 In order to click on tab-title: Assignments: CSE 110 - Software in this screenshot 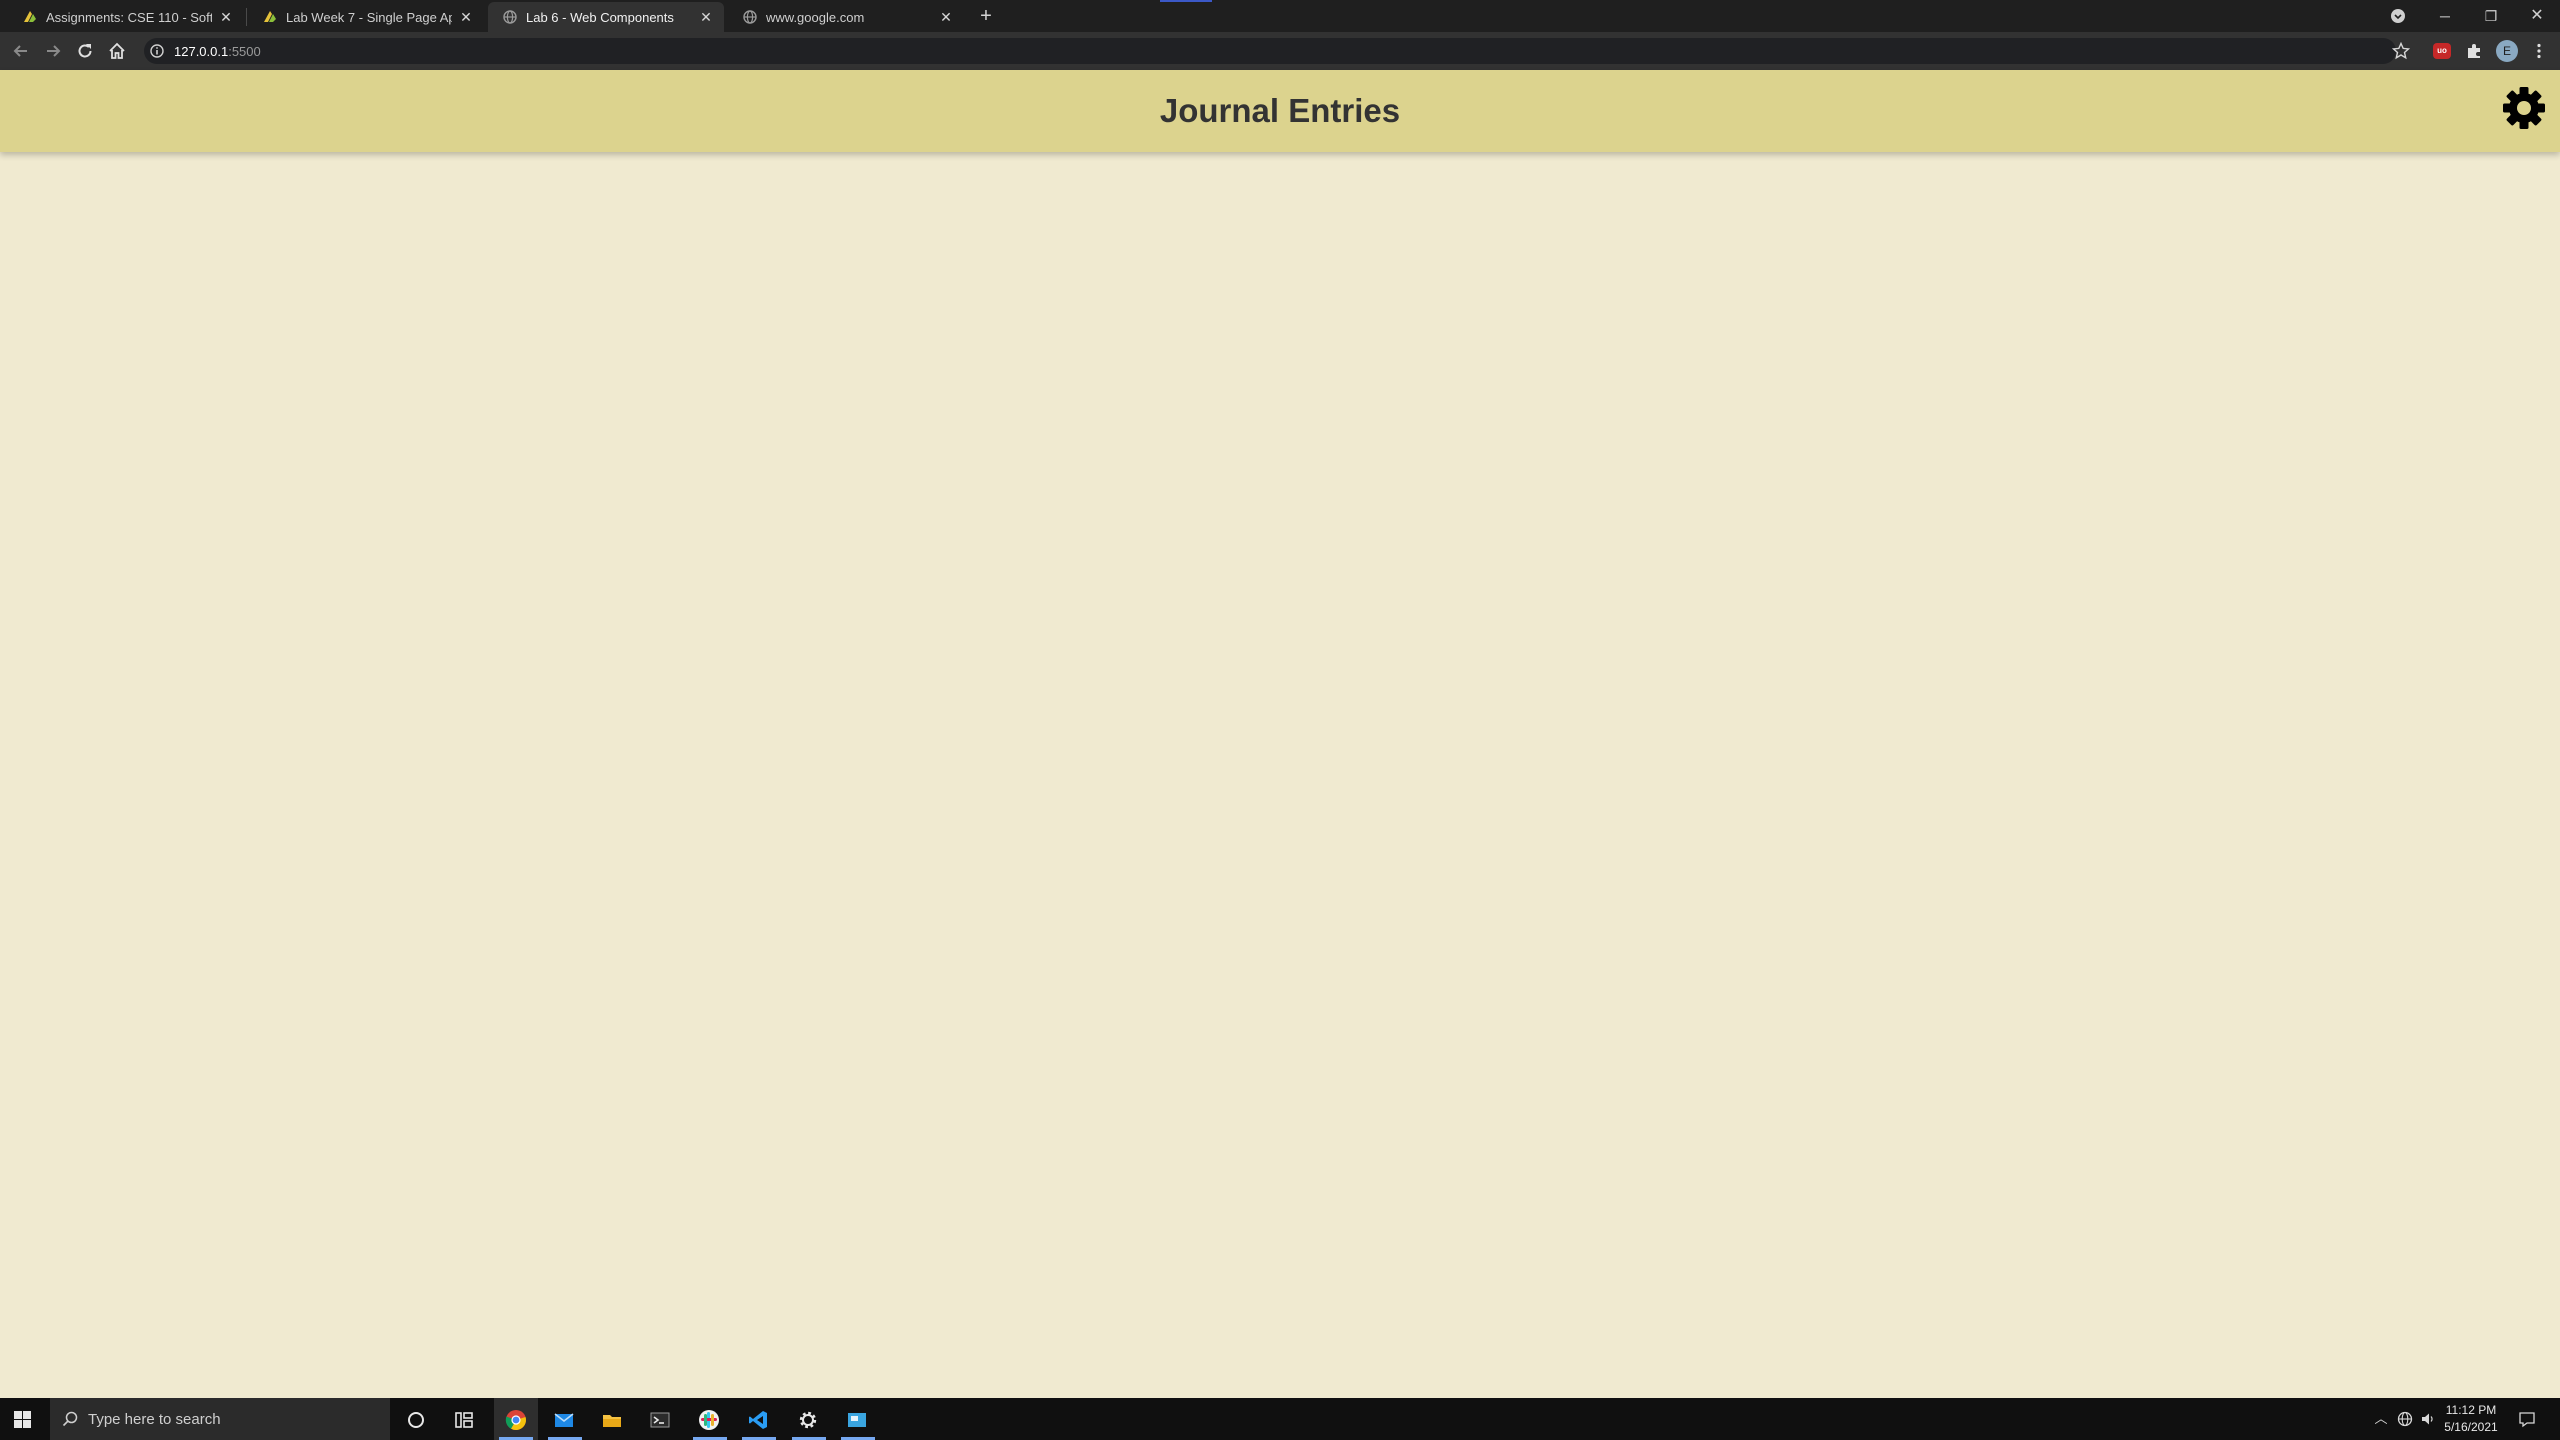, I will do `click(129, 17)`.